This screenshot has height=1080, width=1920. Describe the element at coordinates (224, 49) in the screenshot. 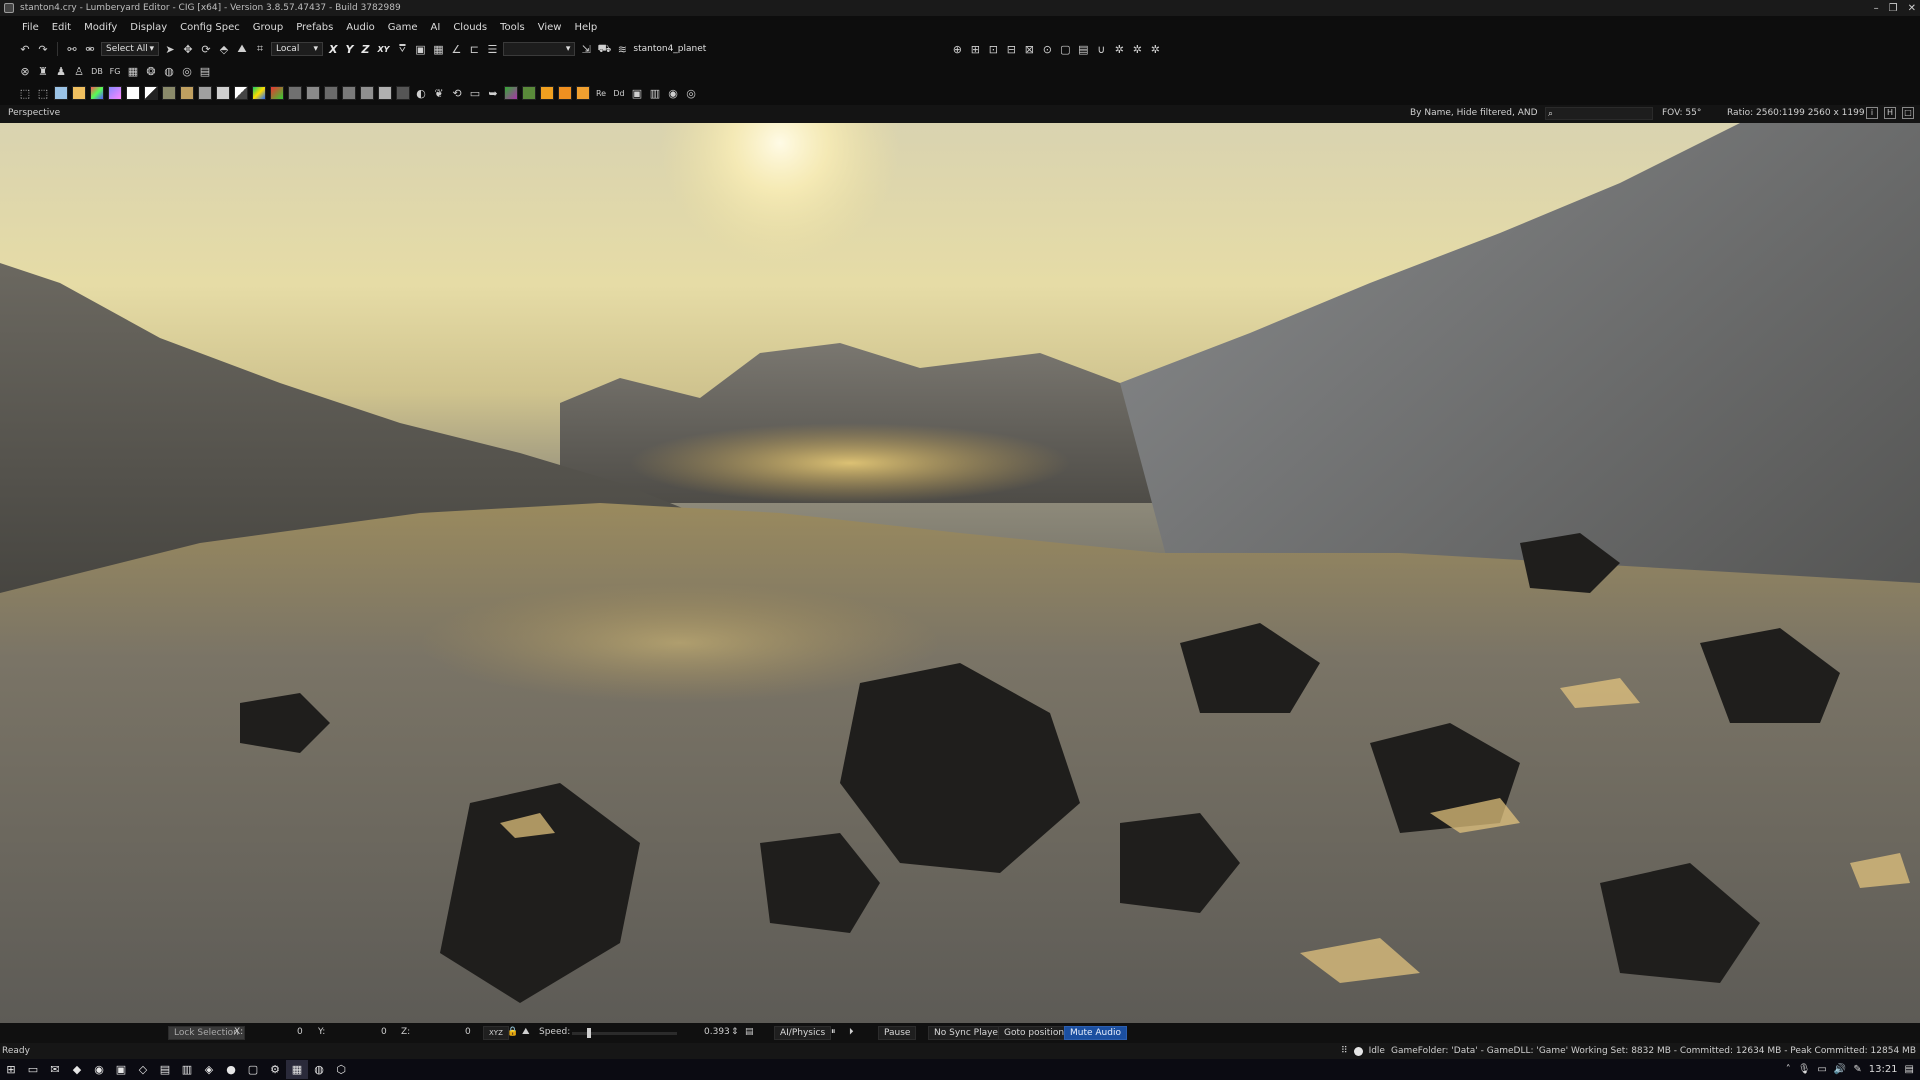

I see `scale-icon: ⬘` at that location.